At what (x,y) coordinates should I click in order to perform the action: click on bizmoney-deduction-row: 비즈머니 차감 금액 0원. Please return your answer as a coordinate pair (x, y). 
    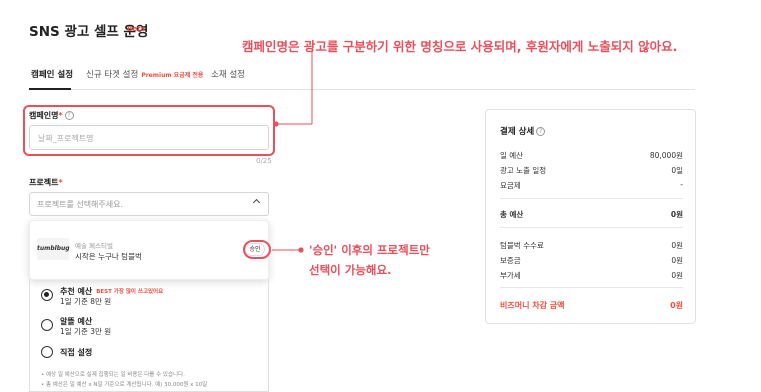
    Looking at the image, I should click on (591, 305).